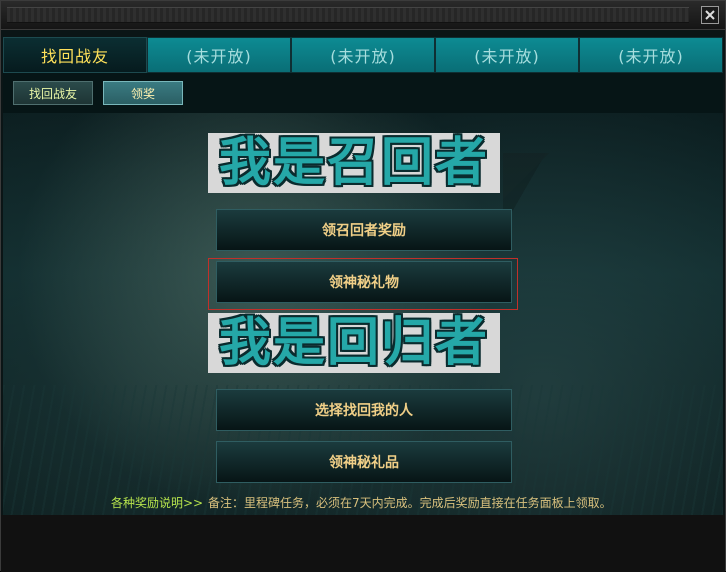 Image resolution: width=726 pixels, height=572 pixels. Describe the element at coordinates (364, 410) in the screenshot. I see `choose-recaller-button: 选择找回我的人` at that location.